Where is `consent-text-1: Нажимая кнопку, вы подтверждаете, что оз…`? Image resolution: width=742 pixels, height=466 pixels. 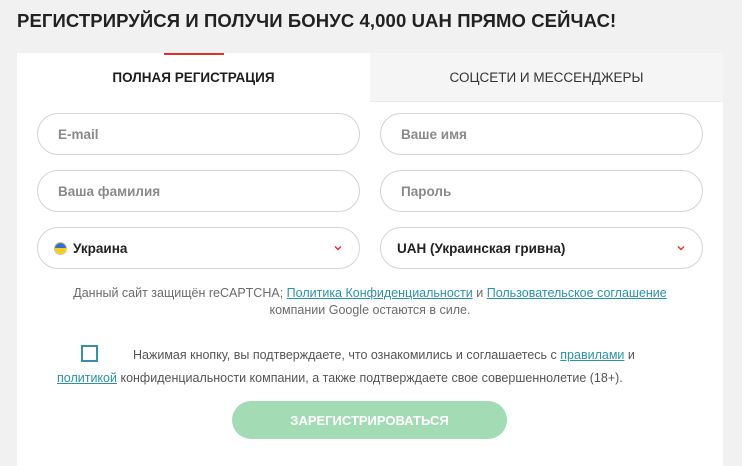
consent-text-1: Нажимая кнопку, вы подтверждаете, что оз… is located at coordinates (345, 355).